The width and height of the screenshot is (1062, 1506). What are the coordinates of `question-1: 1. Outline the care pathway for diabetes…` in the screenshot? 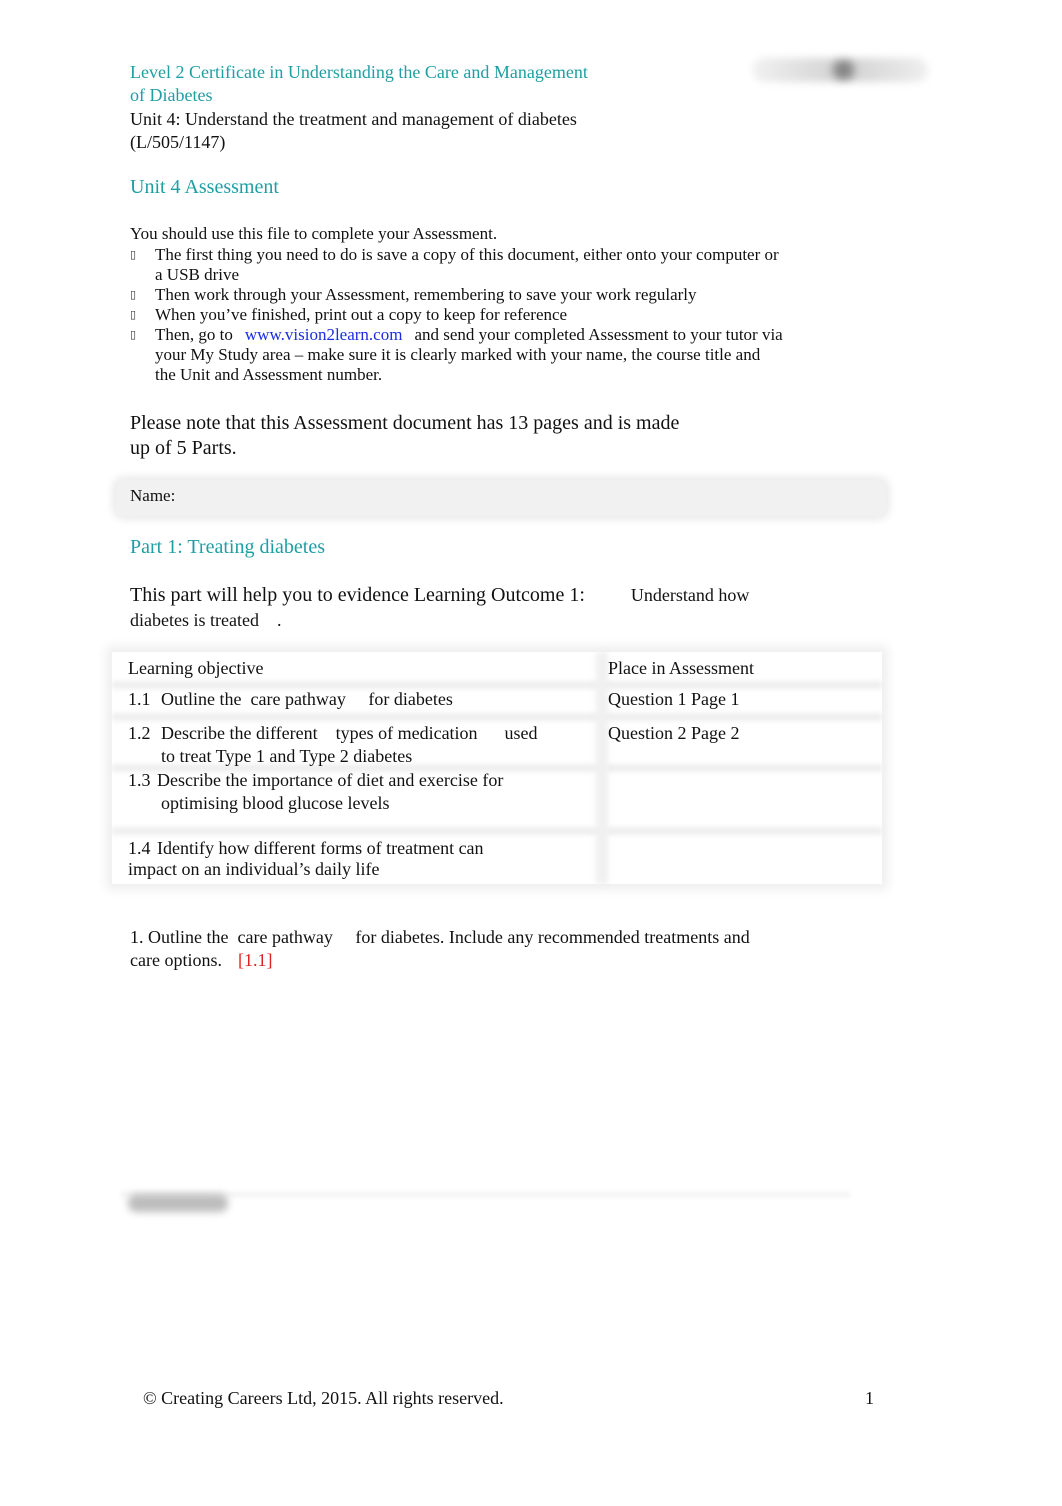 It's located at (440, 948).